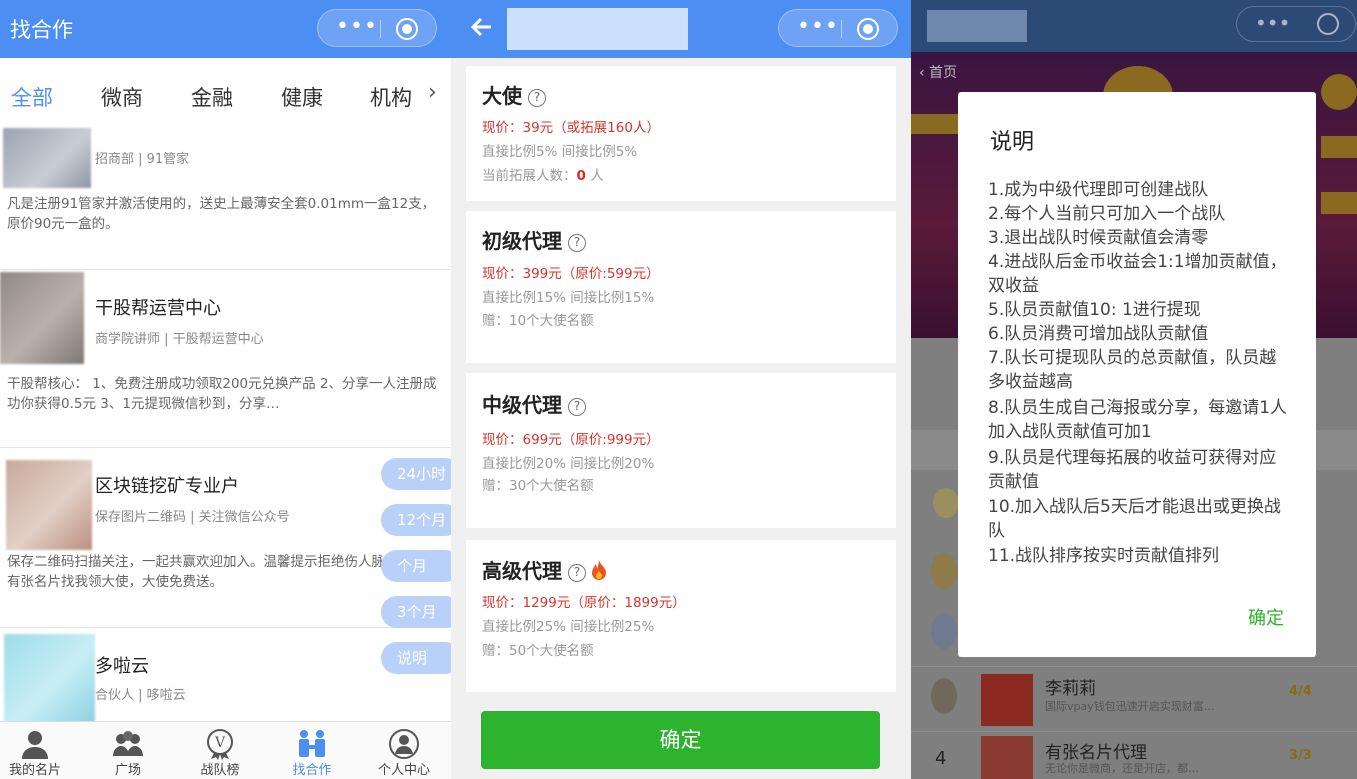 This screenshot has height=779, width=1357. Describe the element at coordinates (158, 308) in the screenshot. I see `card-title: 干股帮运营中心` at that location.